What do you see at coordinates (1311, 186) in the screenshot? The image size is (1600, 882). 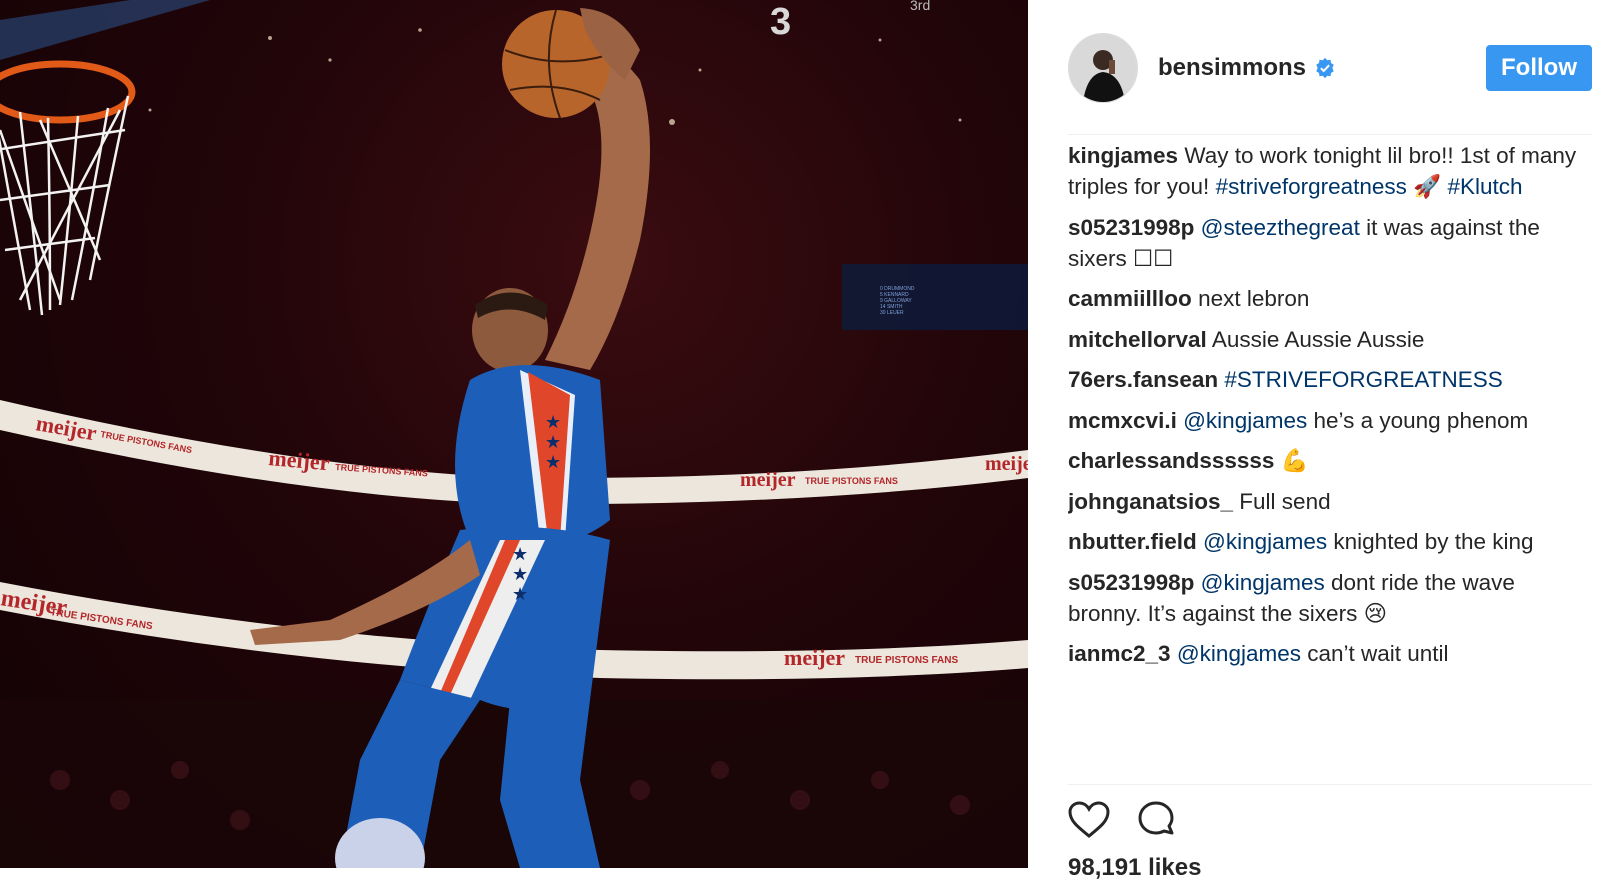 I see `hashtag-link: #striveforgreatness` at bounding box center [1311, 186].